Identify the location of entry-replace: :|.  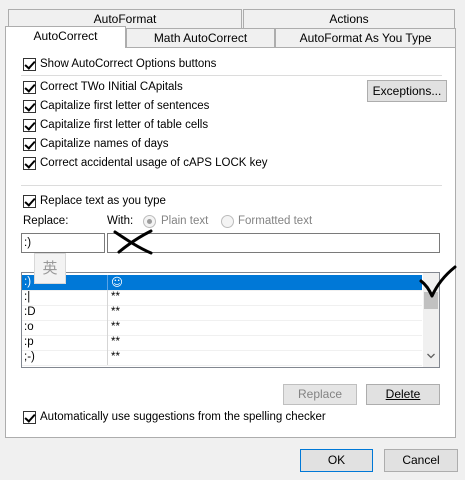
(27, 297).